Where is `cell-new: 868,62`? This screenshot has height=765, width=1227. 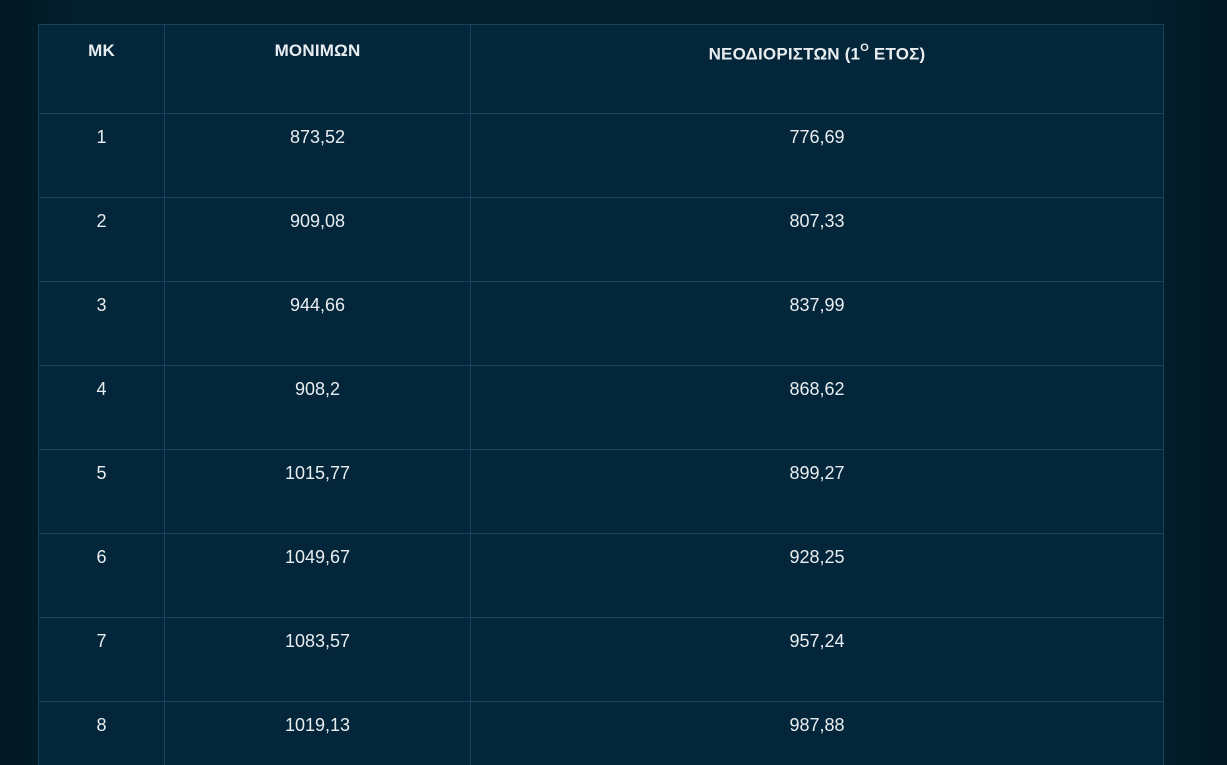 cell-new: 868,62 is located at coordinates (817, 407).